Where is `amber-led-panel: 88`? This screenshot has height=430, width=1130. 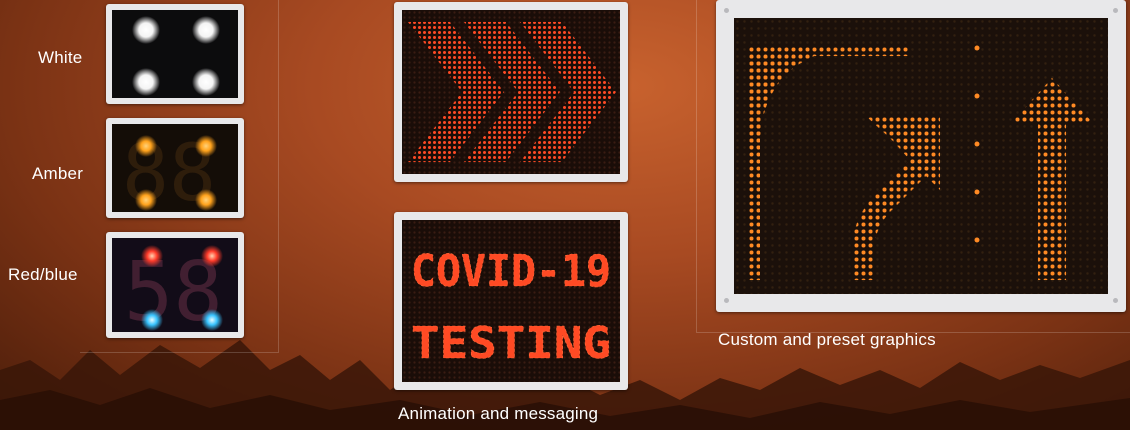
amber-led-panel: 88 is located at coordinates (175, 168).